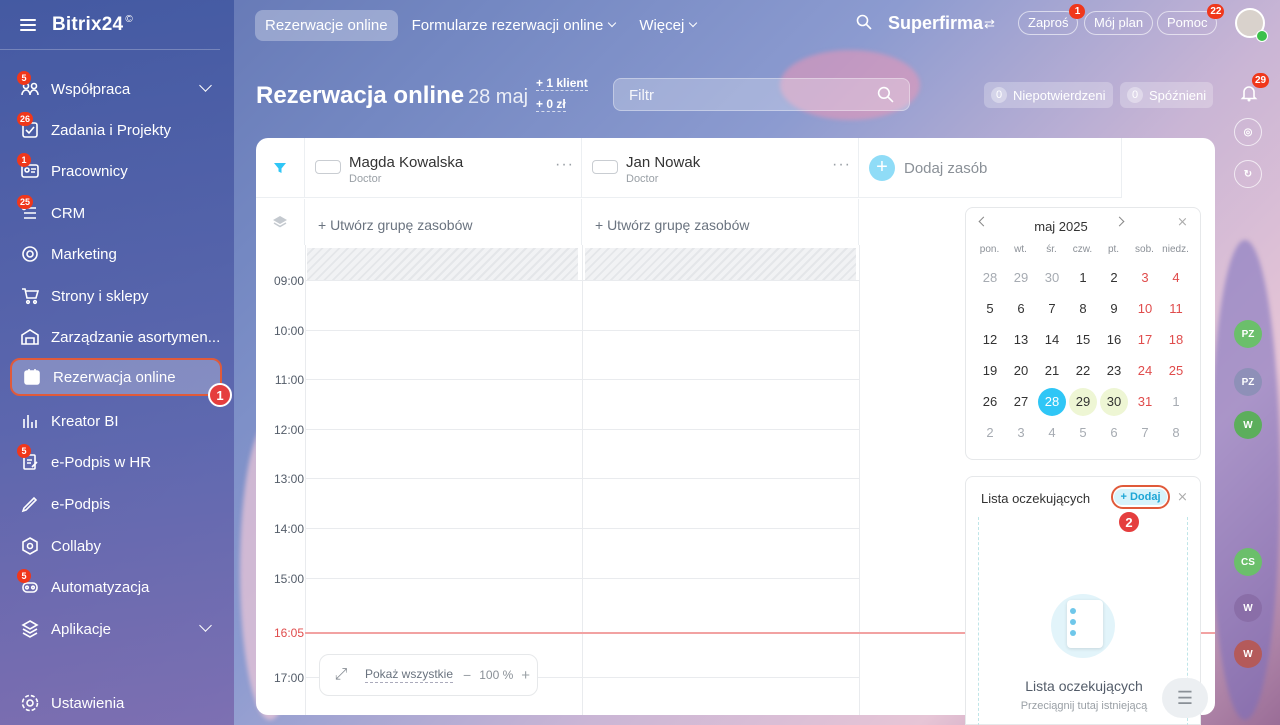  I want to click on stat-clients: + 1 klient, so click(562, 83).